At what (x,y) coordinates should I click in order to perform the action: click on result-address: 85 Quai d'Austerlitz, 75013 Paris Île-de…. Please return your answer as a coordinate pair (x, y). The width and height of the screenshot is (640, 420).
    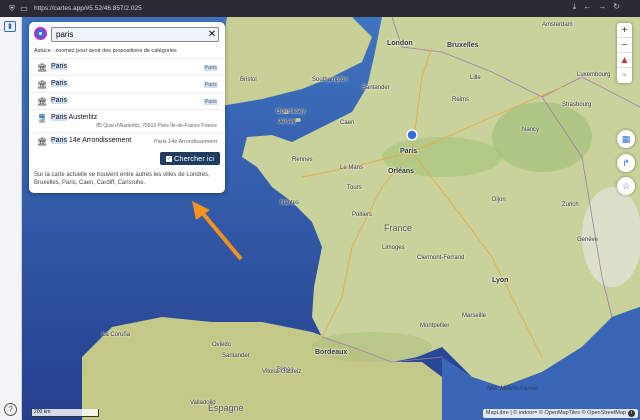
    Looking at the image, I should click on (156, 126).